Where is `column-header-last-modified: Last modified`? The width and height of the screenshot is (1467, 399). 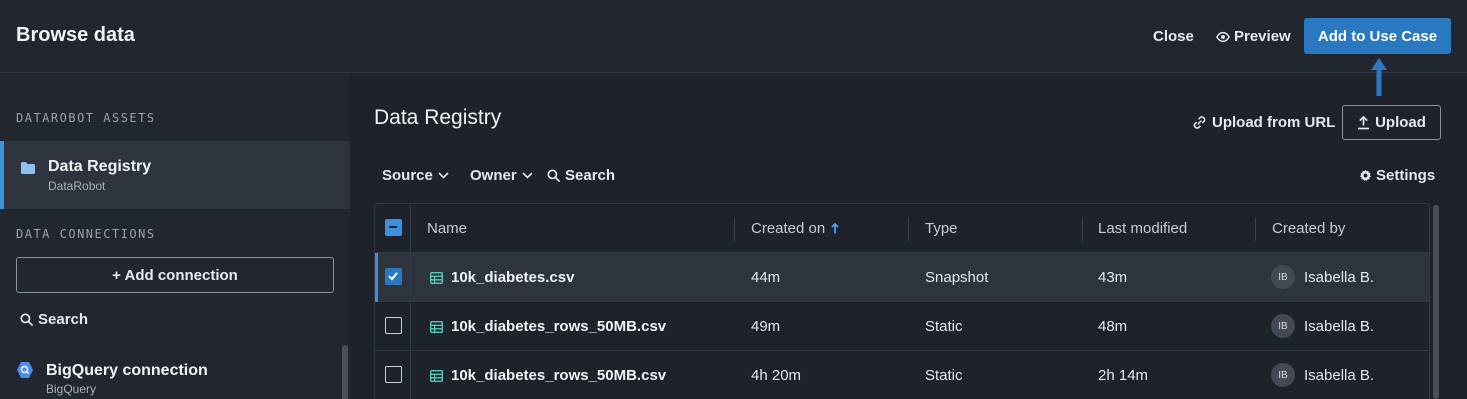
column-header-last-modified: Last modified is located at coordinates (1142, 228).